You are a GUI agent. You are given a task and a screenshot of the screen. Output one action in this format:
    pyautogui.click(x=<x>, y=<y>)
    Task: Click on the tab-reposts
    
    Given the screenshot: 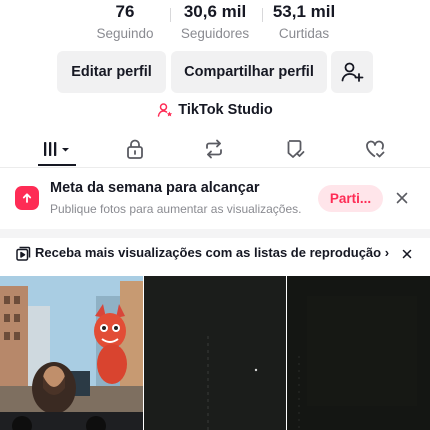 What is the action you would take?
    pyautogui.click(x=214, y=148)
    